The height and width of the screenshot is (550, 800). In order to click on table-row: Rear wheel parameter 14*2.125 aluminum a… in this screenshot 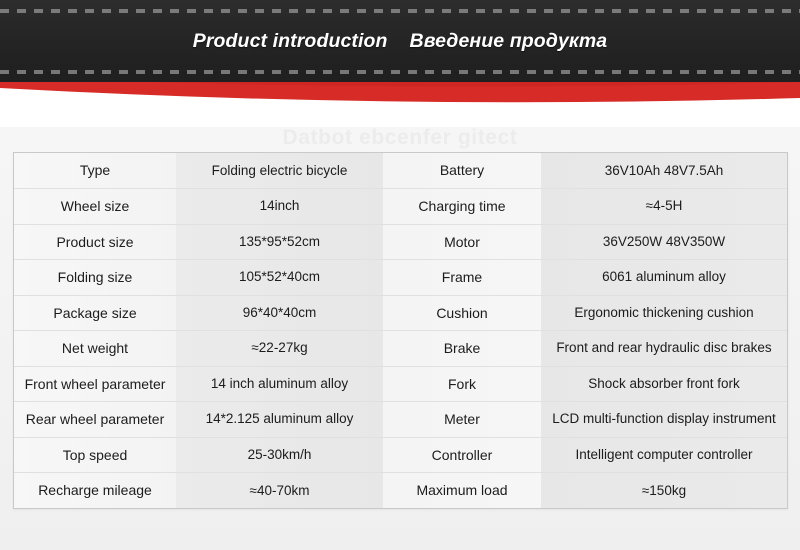, I will do `click(400, 419)`.